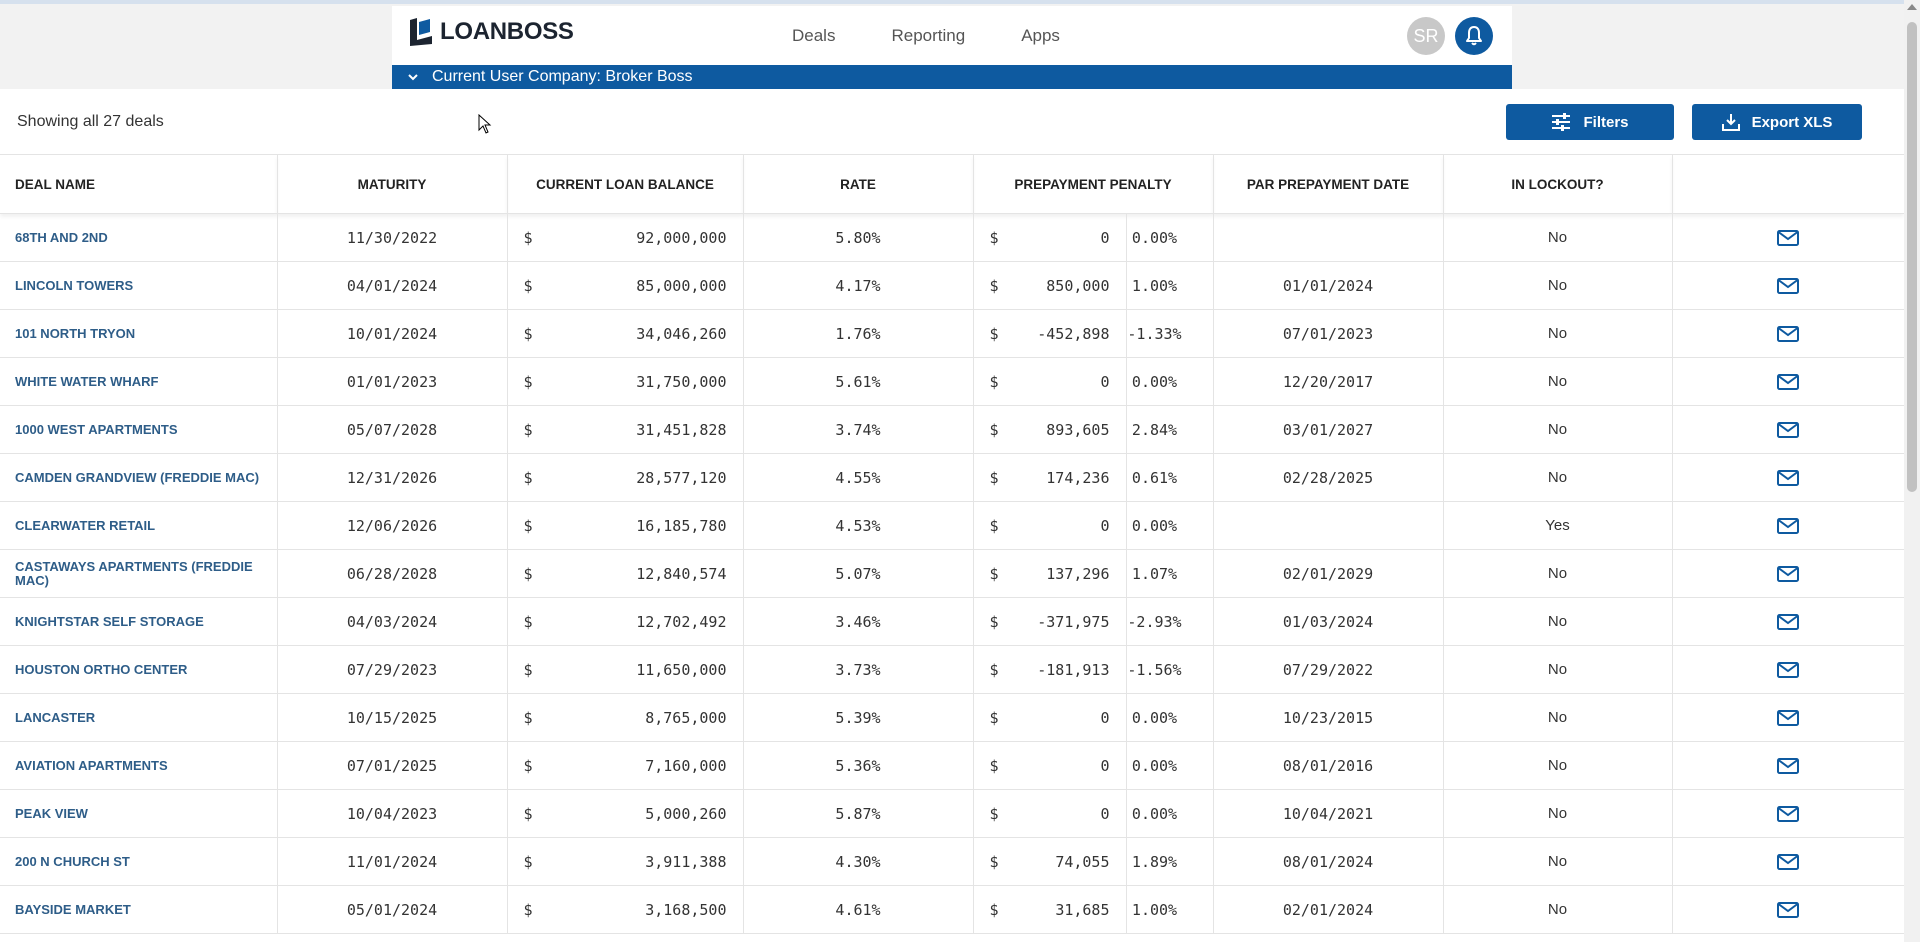 The height and width of the screenshot is (942, 1920). Describe the element at coordinates (1590, 122) in the screenshot. I see `filters-button: Filters` at that location.